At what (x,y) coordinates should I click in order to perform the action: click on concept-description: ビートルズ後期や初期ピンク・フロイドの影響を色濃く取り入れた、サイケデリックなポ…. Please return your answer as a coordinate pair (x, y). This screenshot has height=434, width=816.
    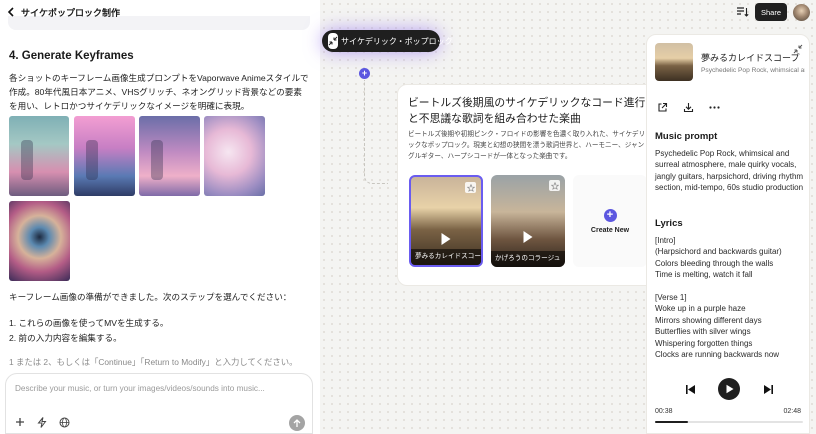
    Looking at the image, I should click on (527, 145).